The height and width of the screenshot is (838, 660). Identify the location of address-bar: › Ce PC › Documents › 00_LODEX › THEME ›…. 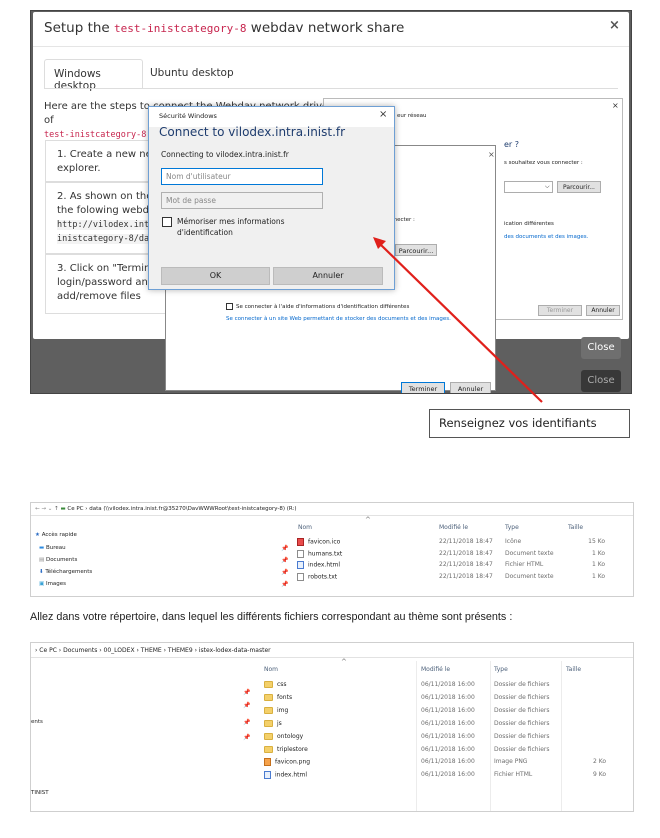
(332, 650).